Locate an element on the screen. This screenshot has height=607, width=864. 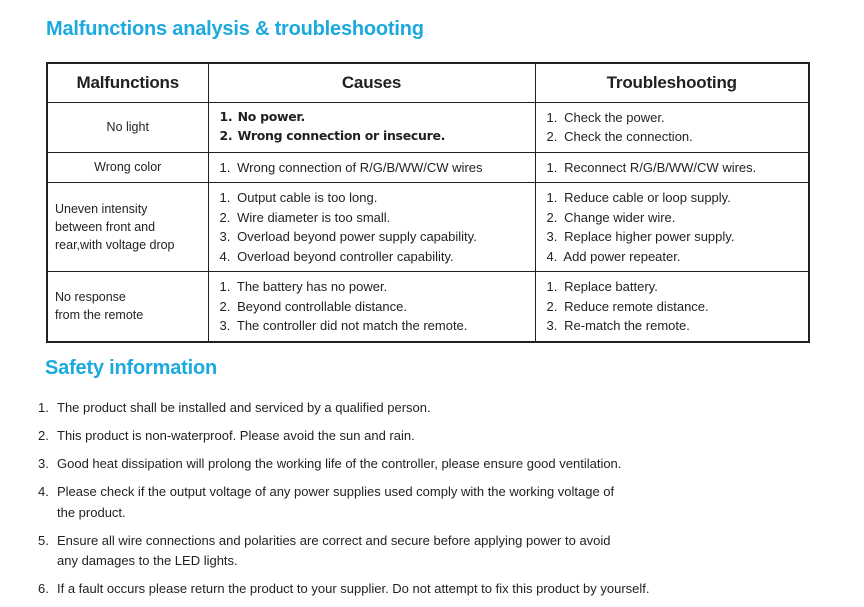
cause-item: 2. Wrong connection or insecure. is located at coordinates (374, 136).